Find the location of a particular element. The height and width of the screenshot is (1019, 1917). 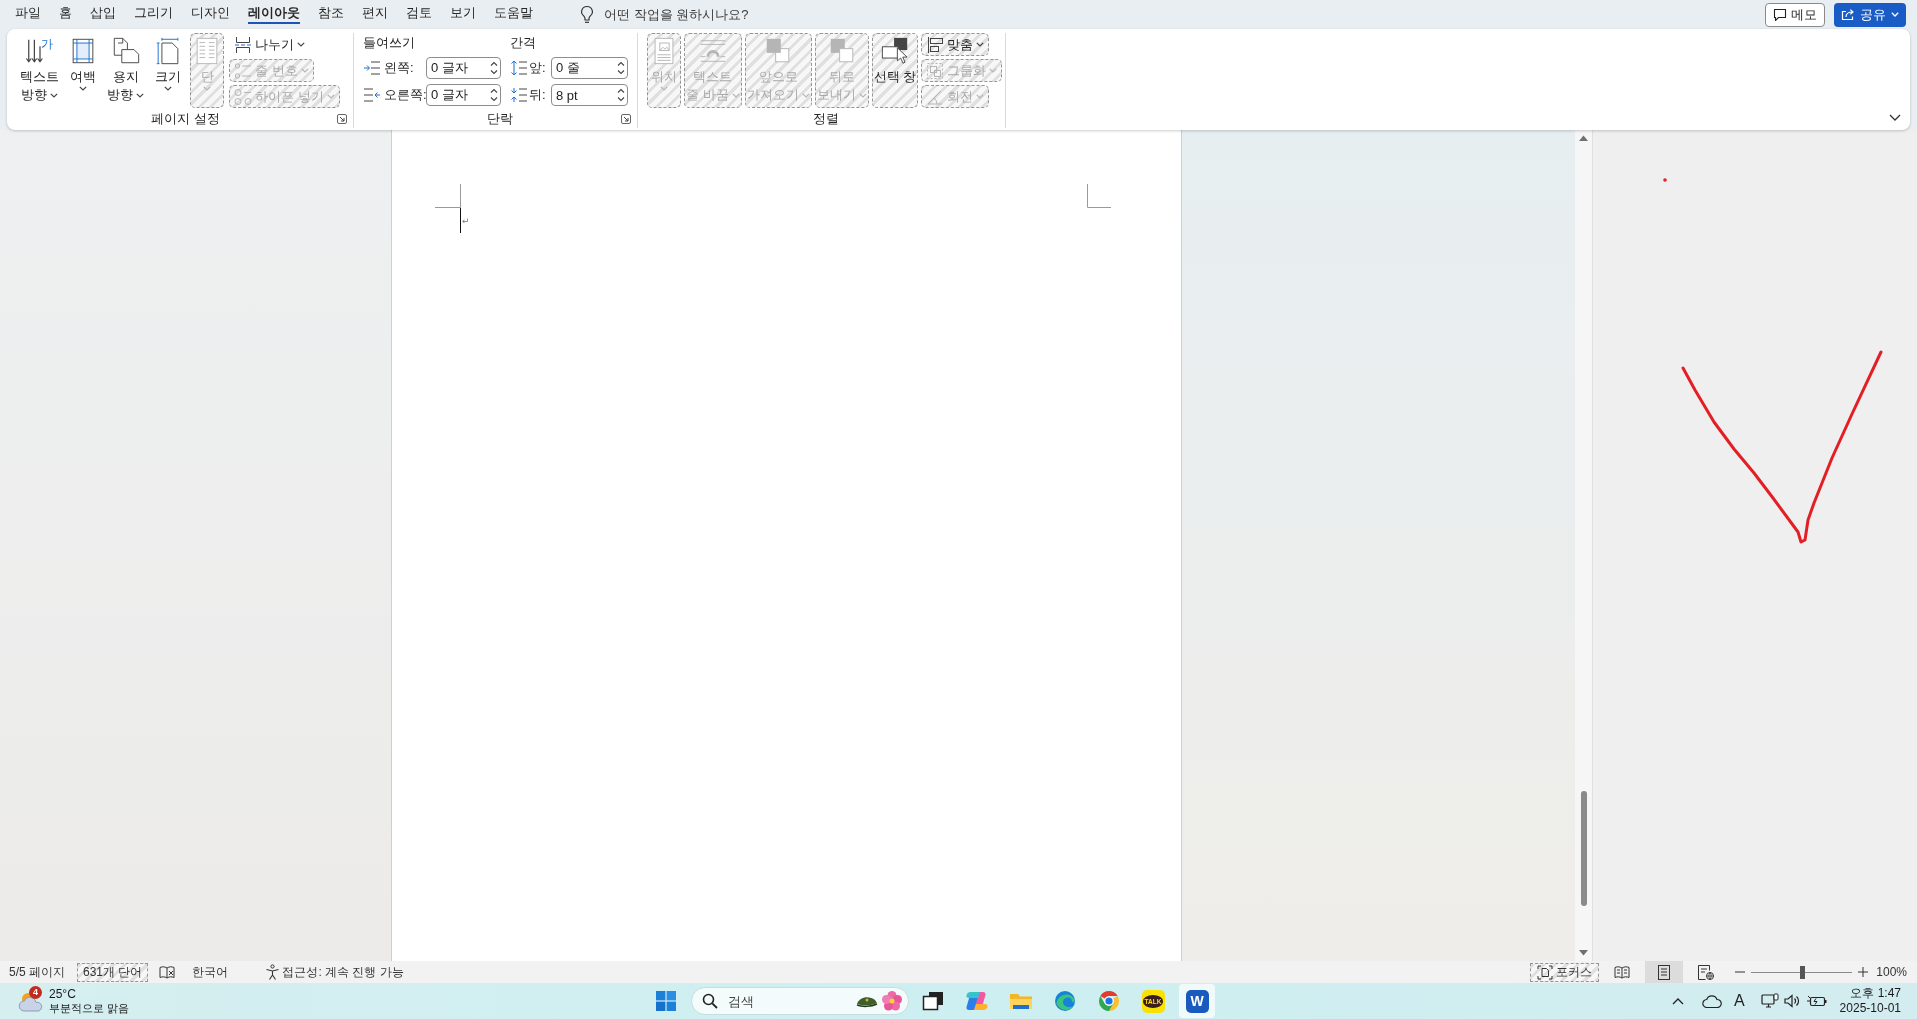

breaks-button: 나누기 is located at coordinates (269, 44).